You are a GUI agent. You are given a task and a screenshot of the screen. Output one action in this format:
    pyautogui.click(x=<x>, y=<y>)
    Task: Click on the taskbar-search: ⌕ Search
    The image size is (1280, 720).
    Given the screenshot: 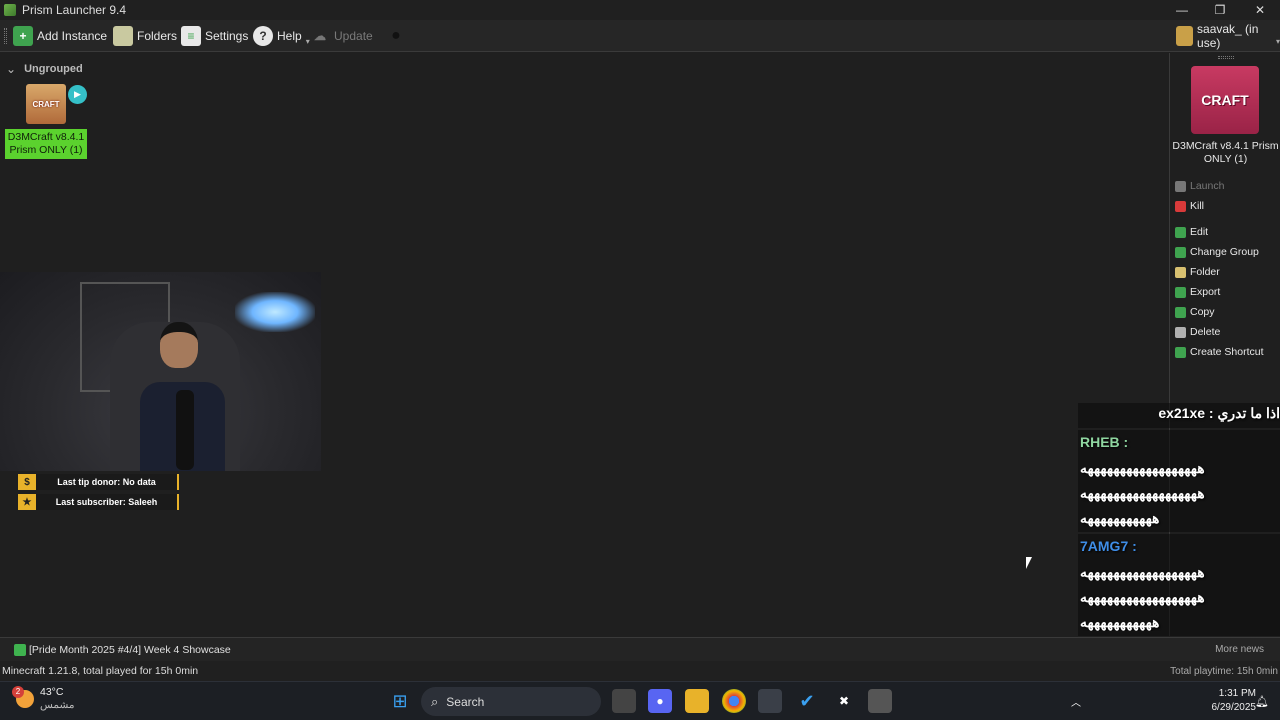 What is the action you would take?
    pyautogui.click(x=511, y=701)
    